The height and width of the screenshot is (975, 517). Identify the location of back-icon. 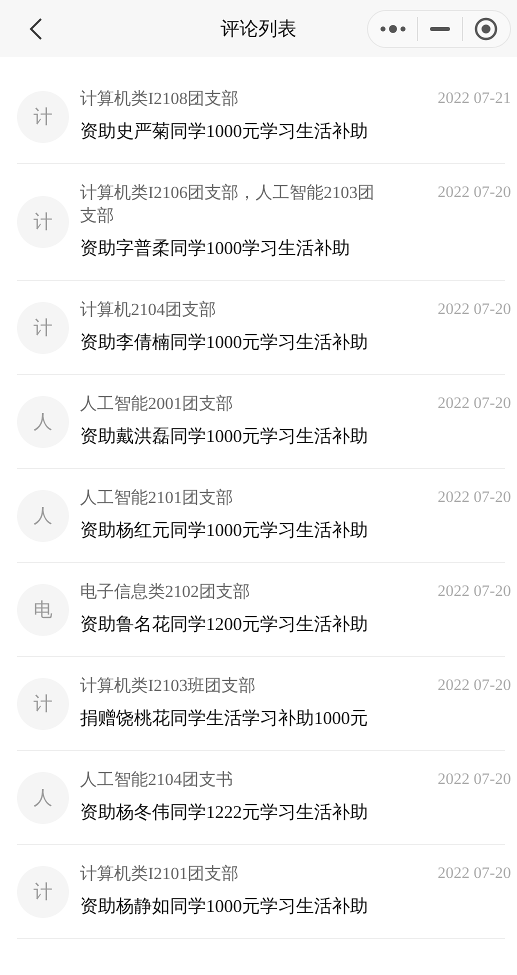
(36, 28).